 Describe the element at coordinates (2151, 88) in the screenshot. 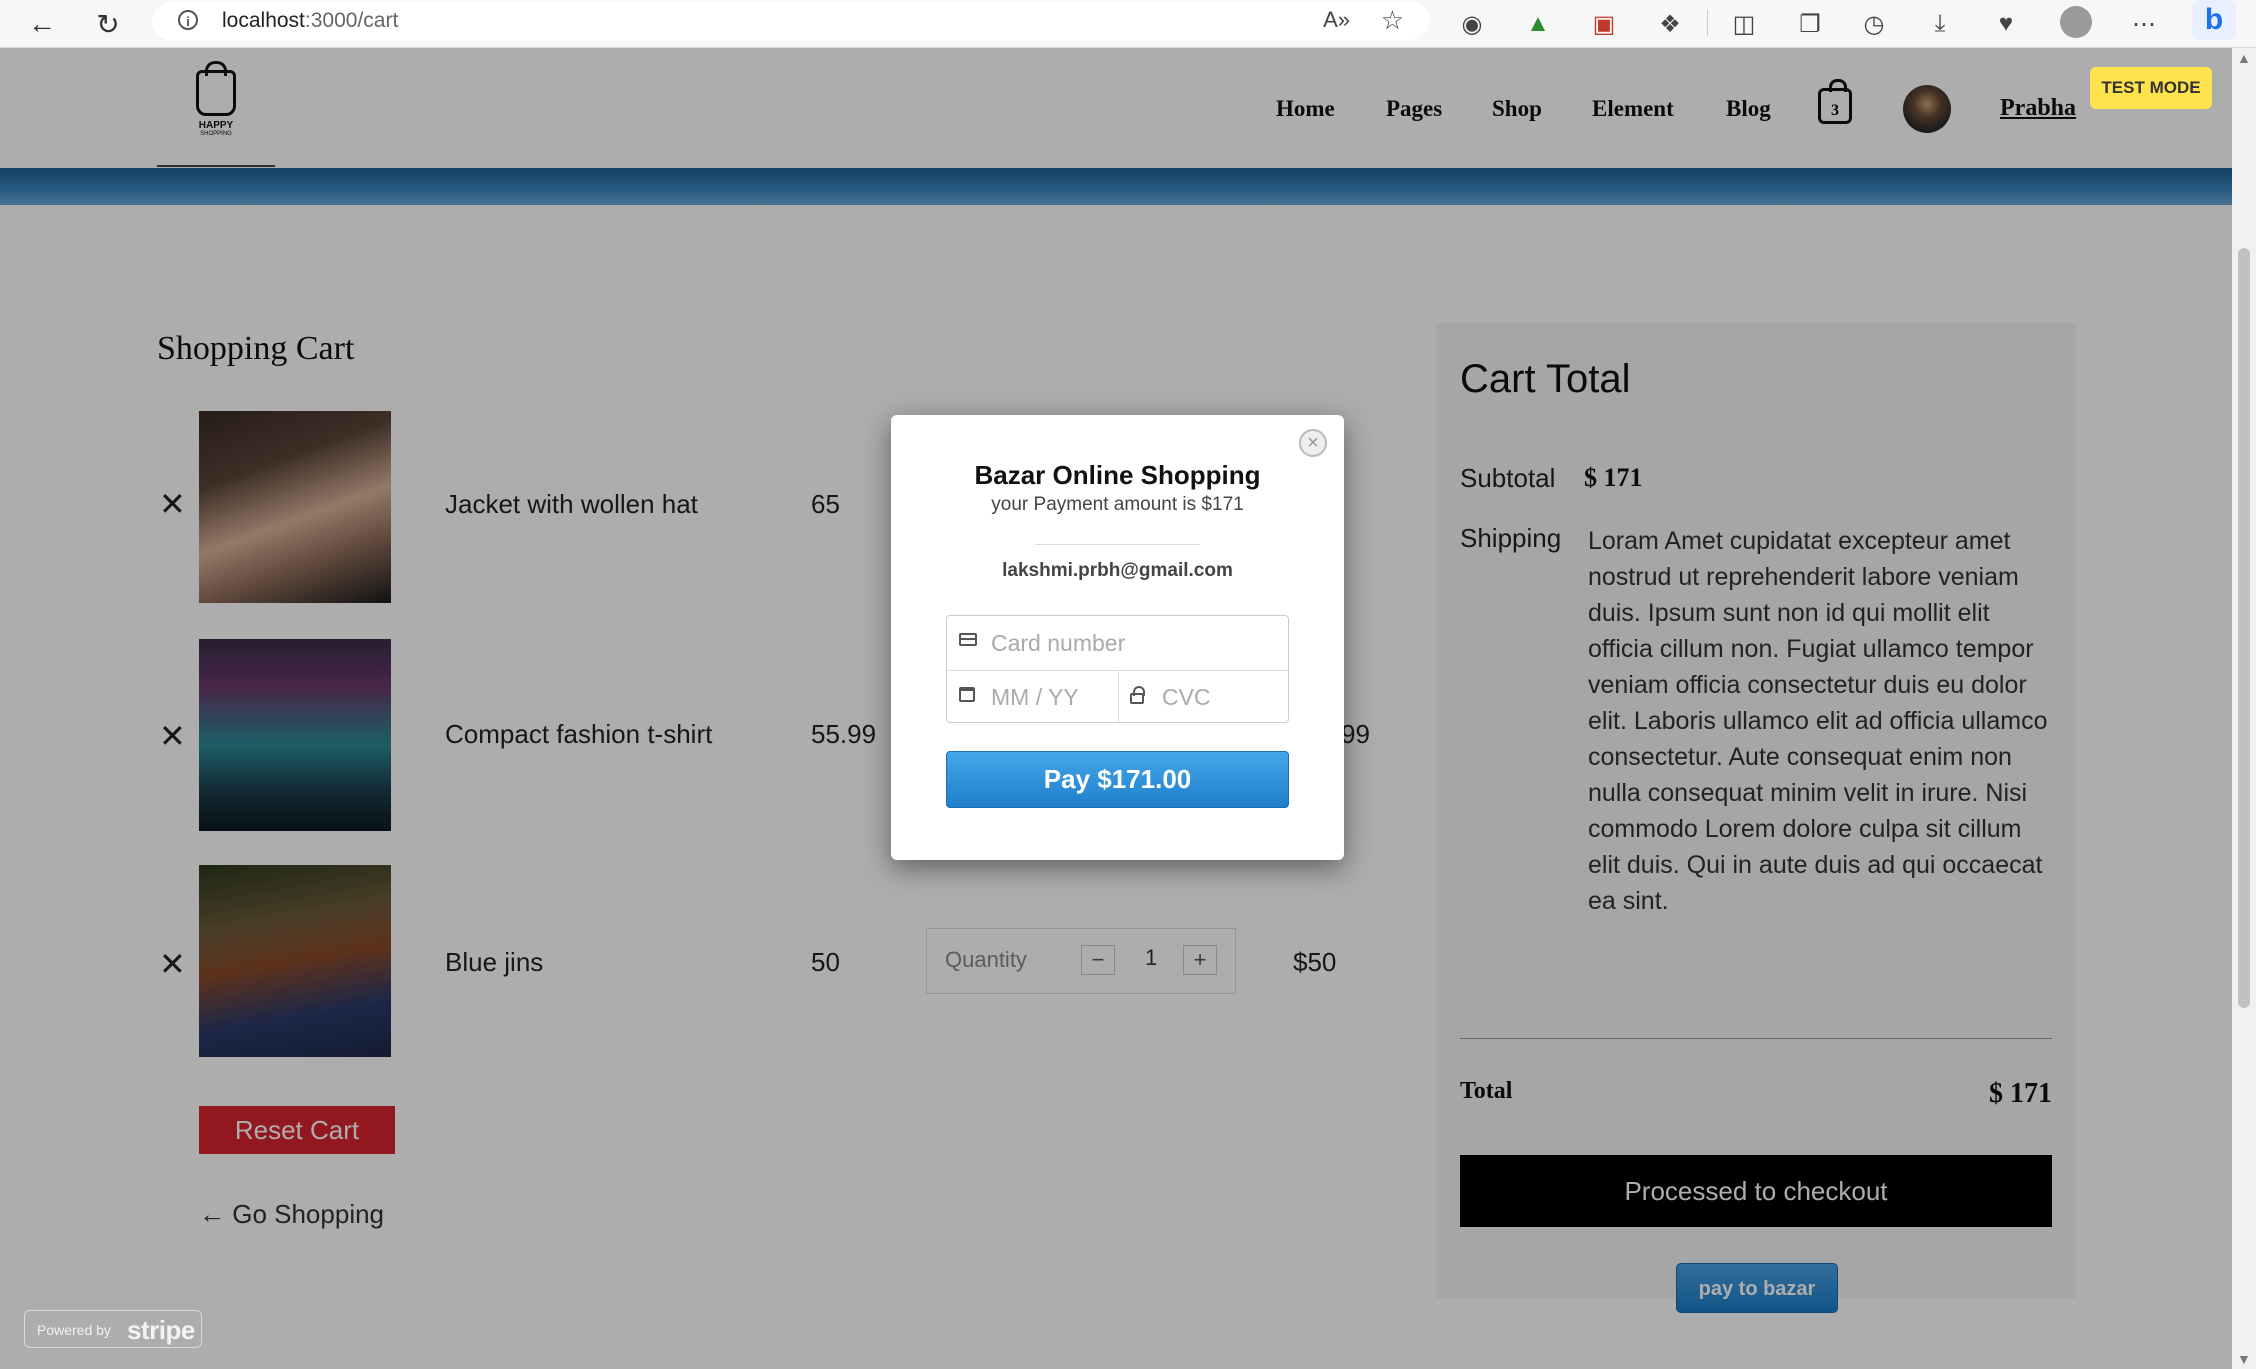

I see `test-mode-badge: TEST MODE` at that location.